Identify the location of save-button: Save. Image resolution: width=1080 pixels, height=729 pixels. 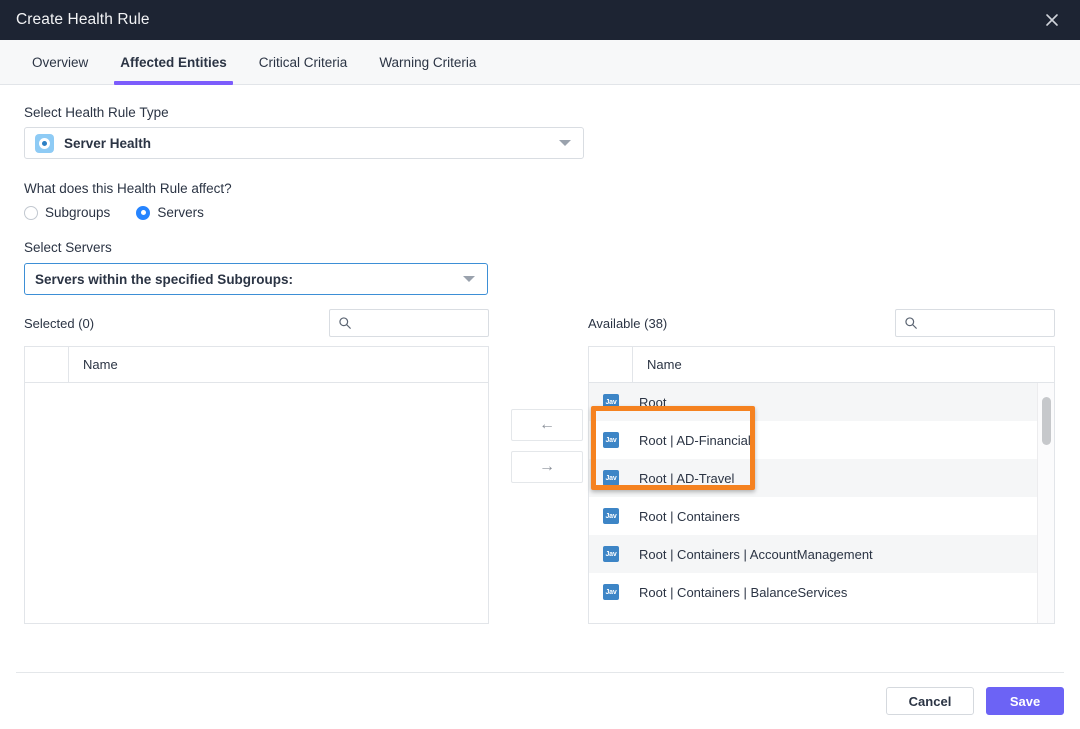
(1025, 701).